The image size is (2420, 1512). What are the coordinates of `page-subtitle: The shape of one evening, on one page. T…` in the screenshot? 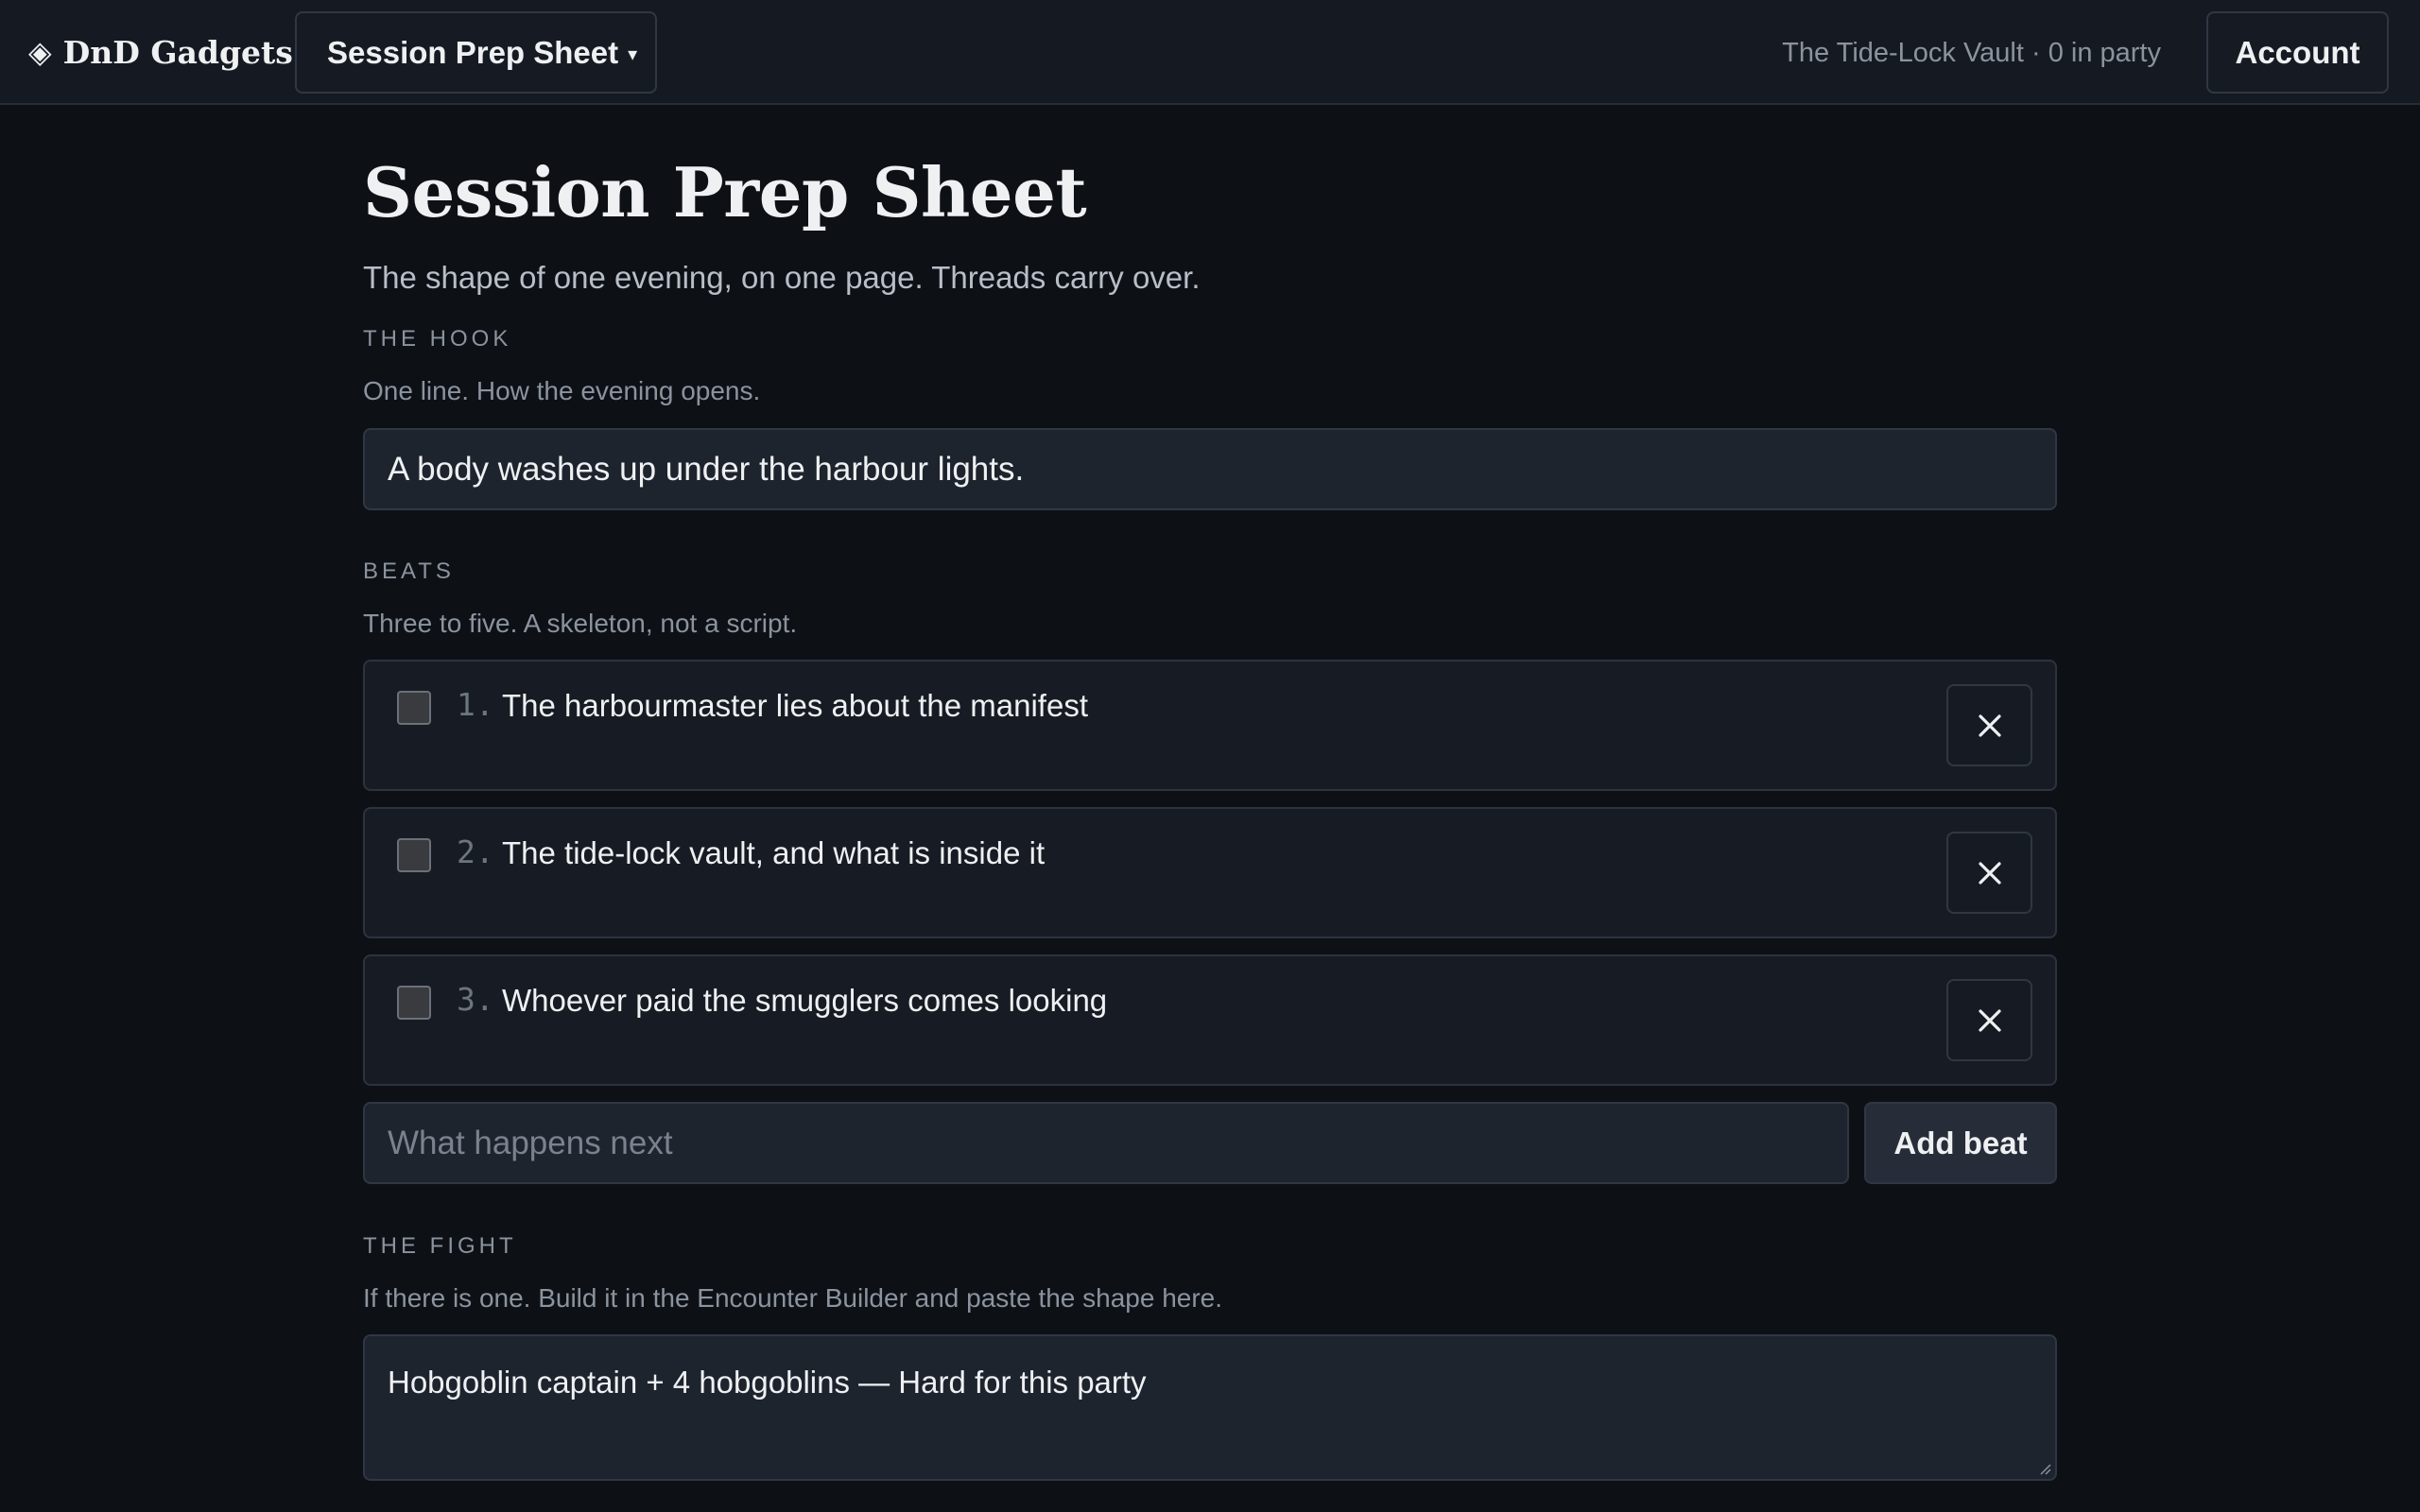 It's located at (782, 277).